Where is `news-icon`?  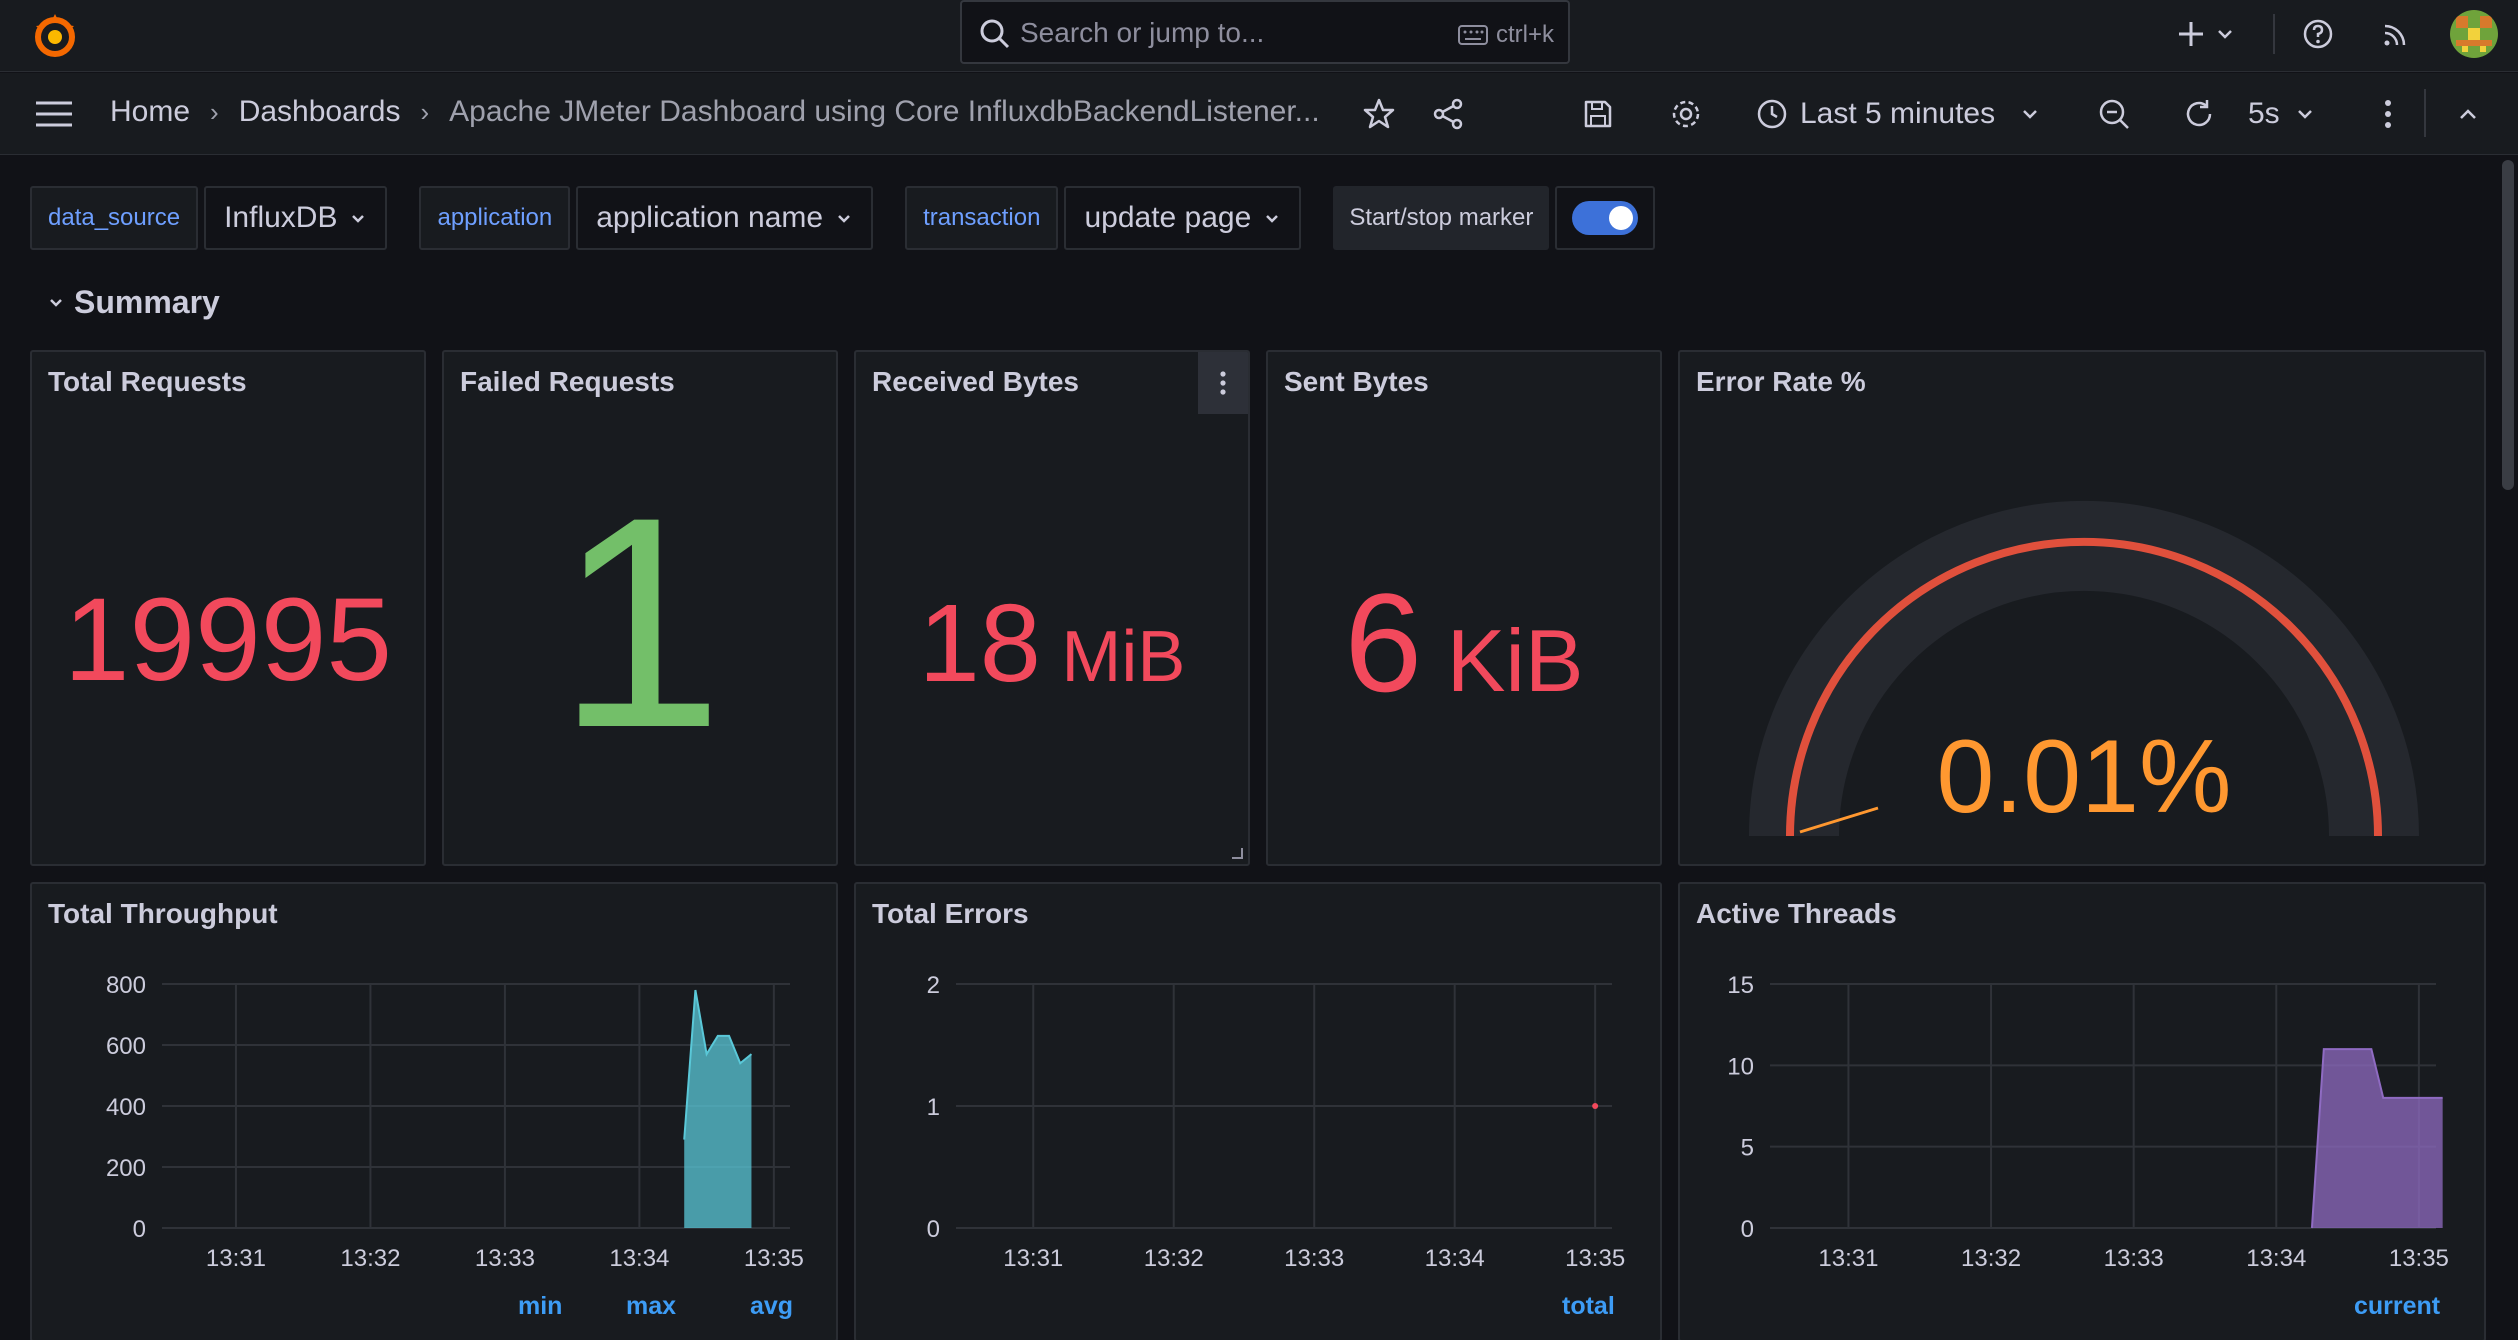 news-icon is located at coordinates (2396, 34).